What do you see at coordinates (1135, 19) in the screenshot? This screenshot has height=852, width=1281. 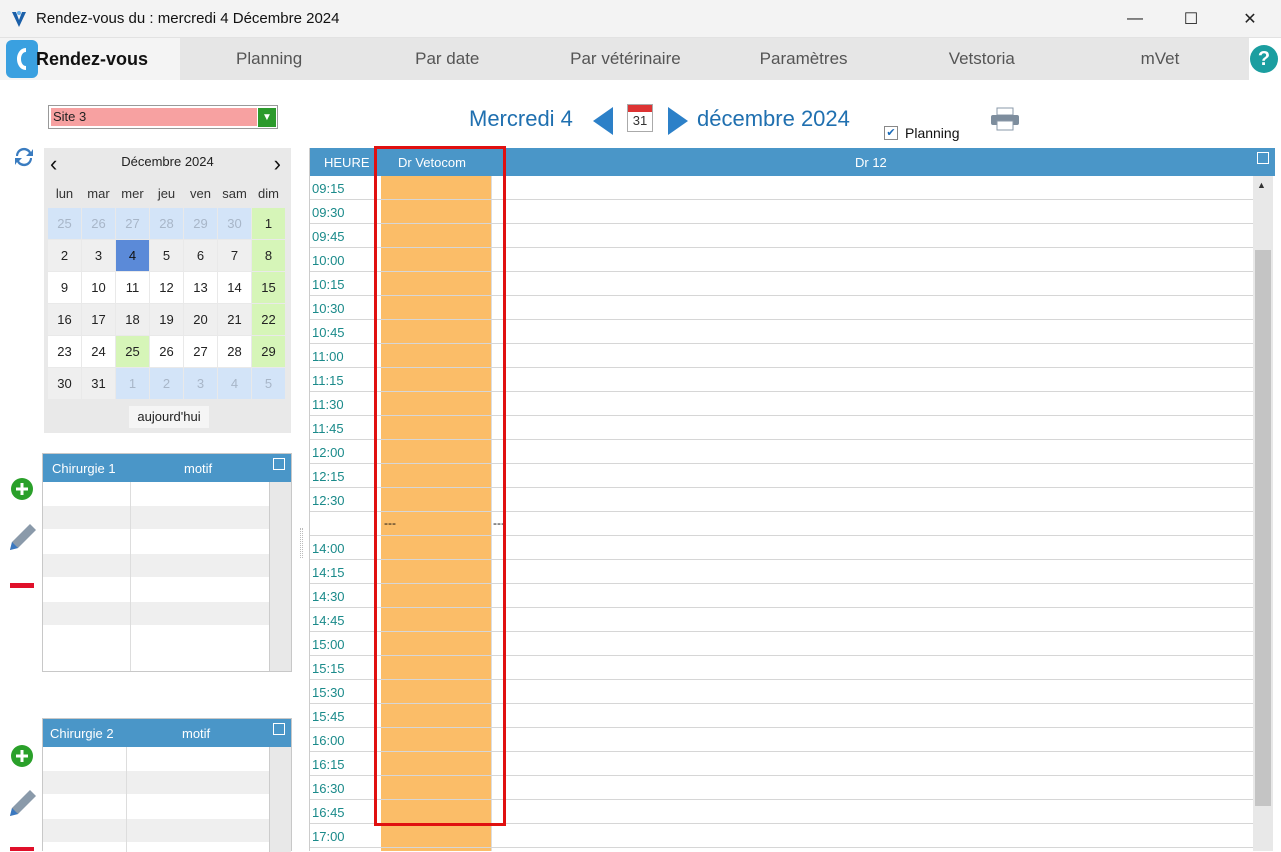 I see `minimize-button: —` at bounding box center [1135, 19].